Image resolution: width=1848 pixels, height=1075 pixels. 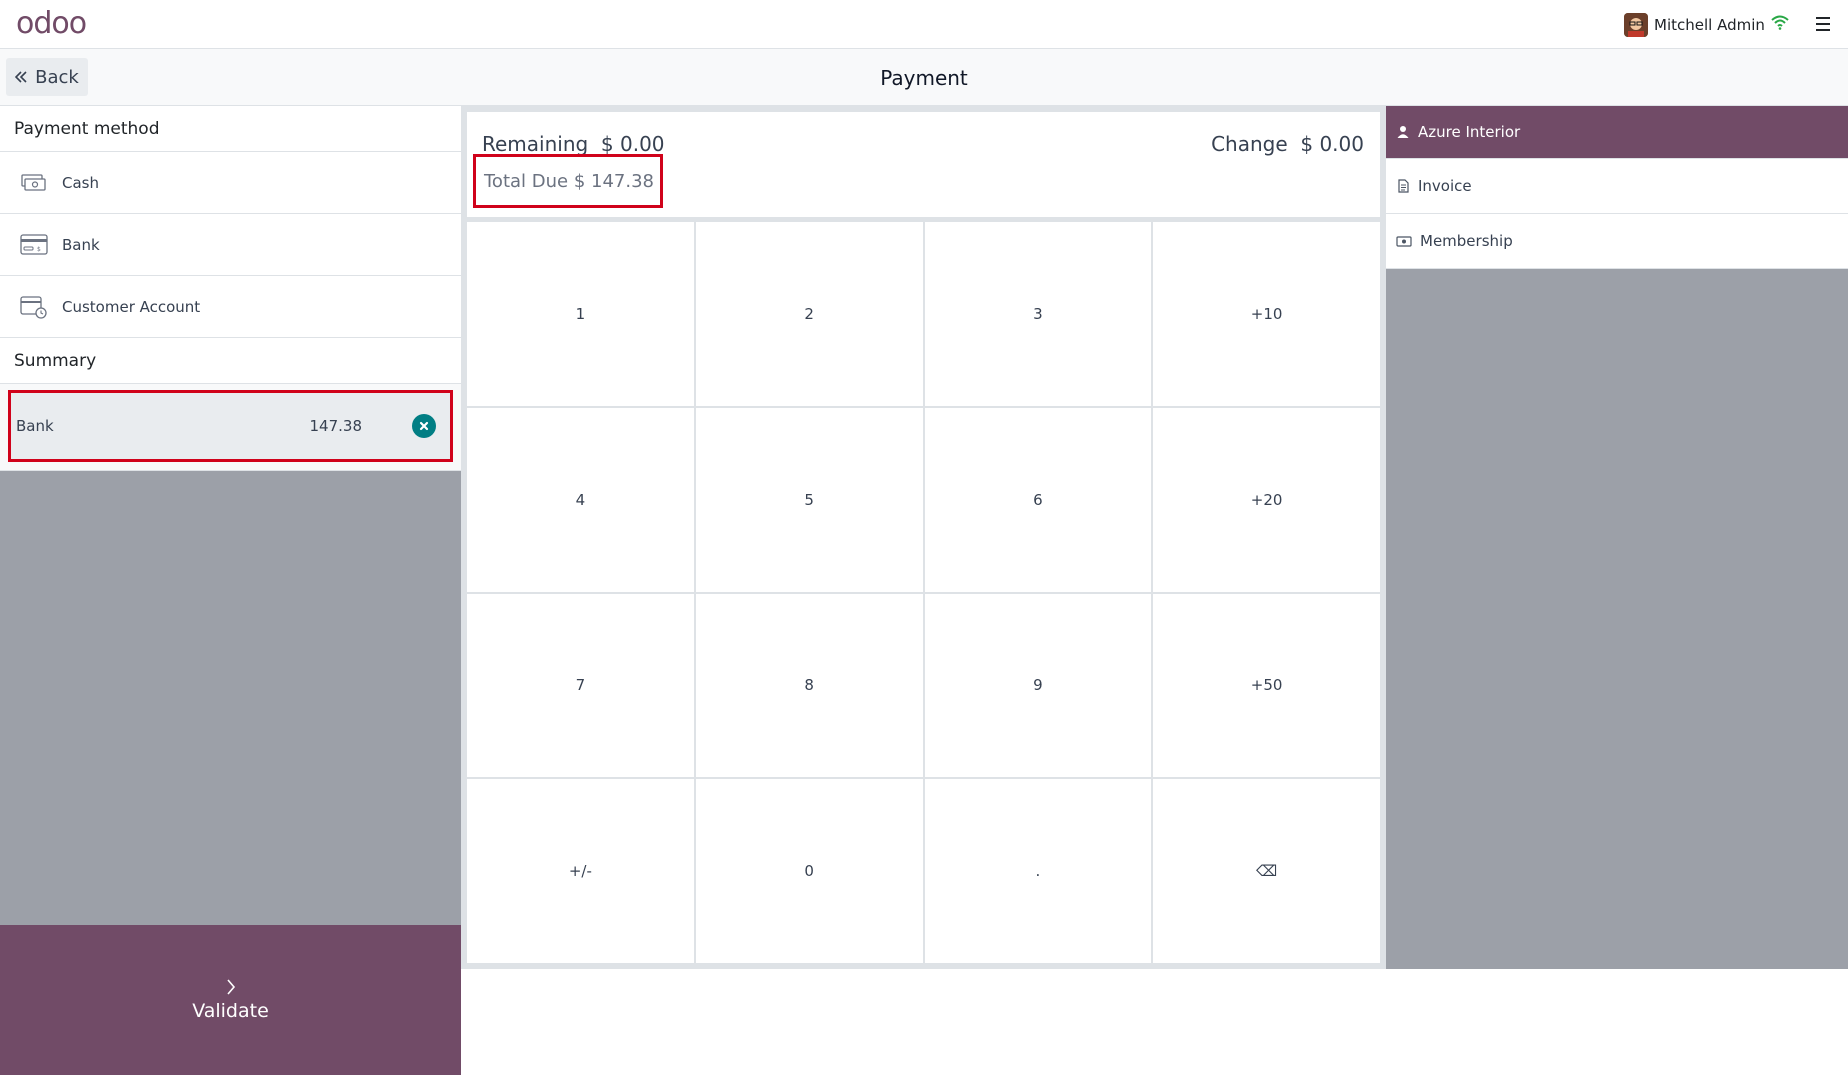 I want to click on membership-label: Membership, so click(x=1466, y=241).